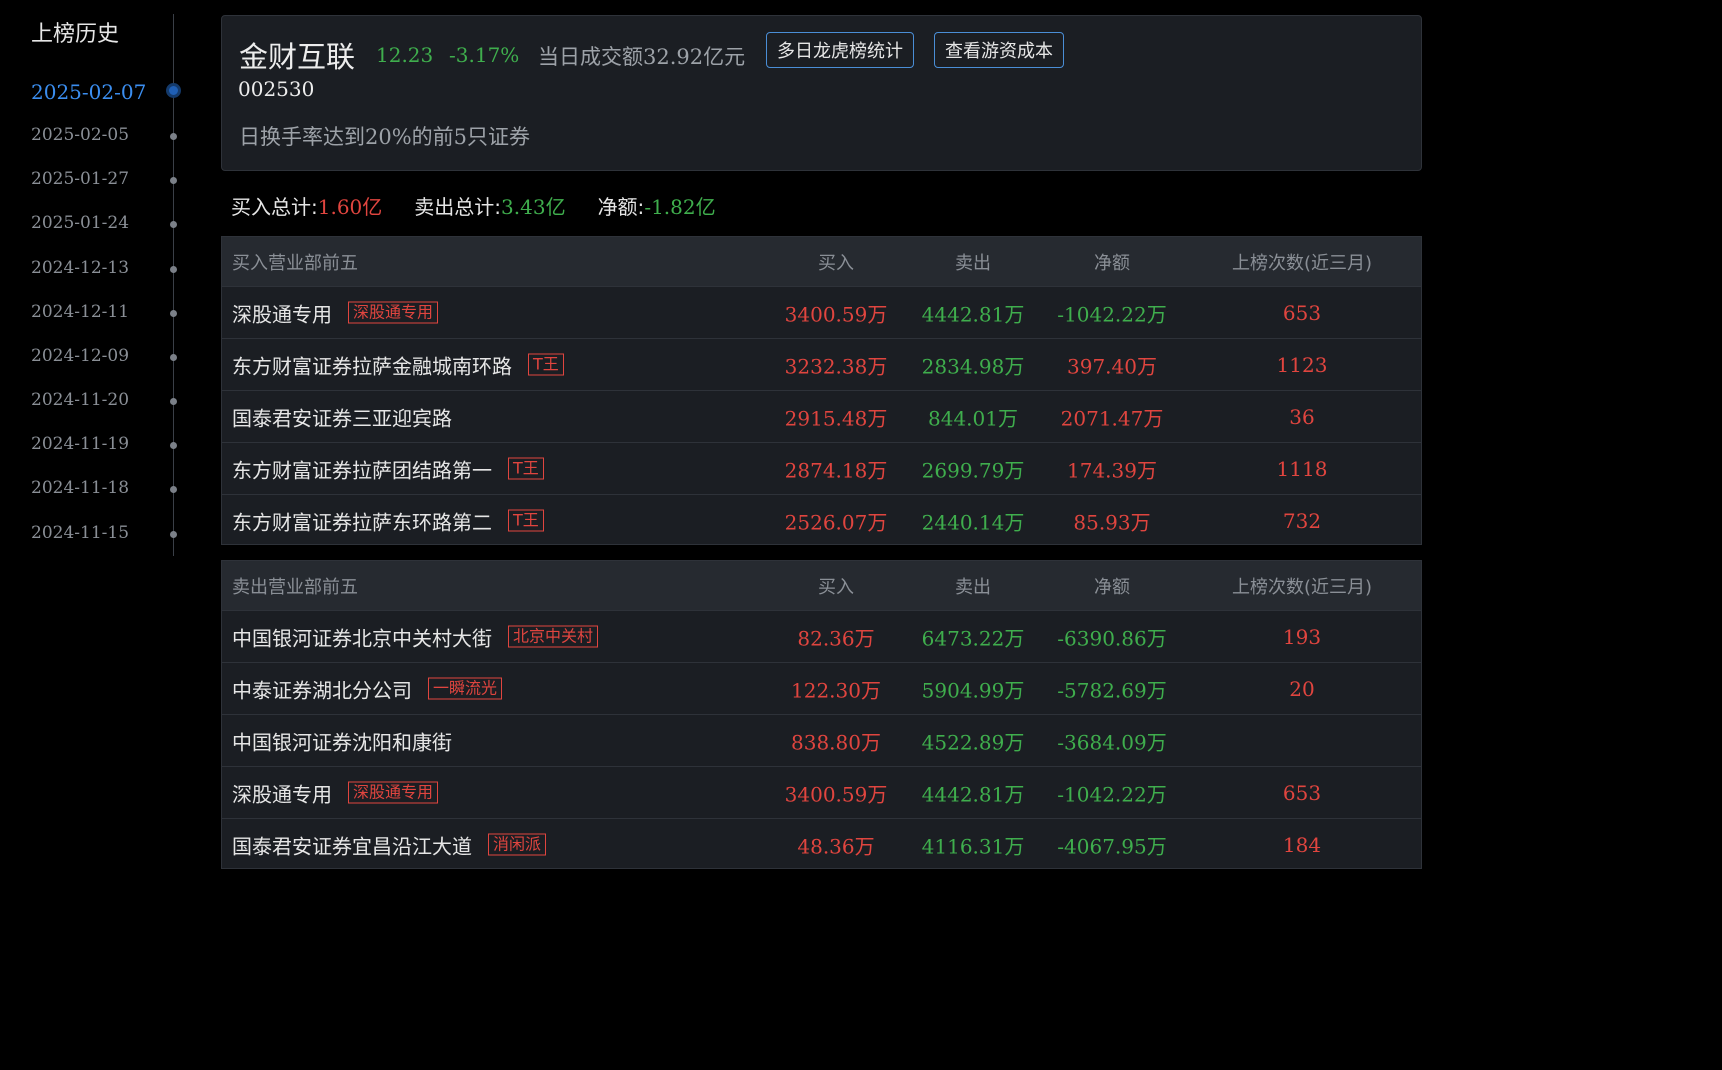 This screenshot has width=1722, height=1070. I want to click on broker-cell: 东方财富证券拉萨团结路第一 T王, so click(388, 468).